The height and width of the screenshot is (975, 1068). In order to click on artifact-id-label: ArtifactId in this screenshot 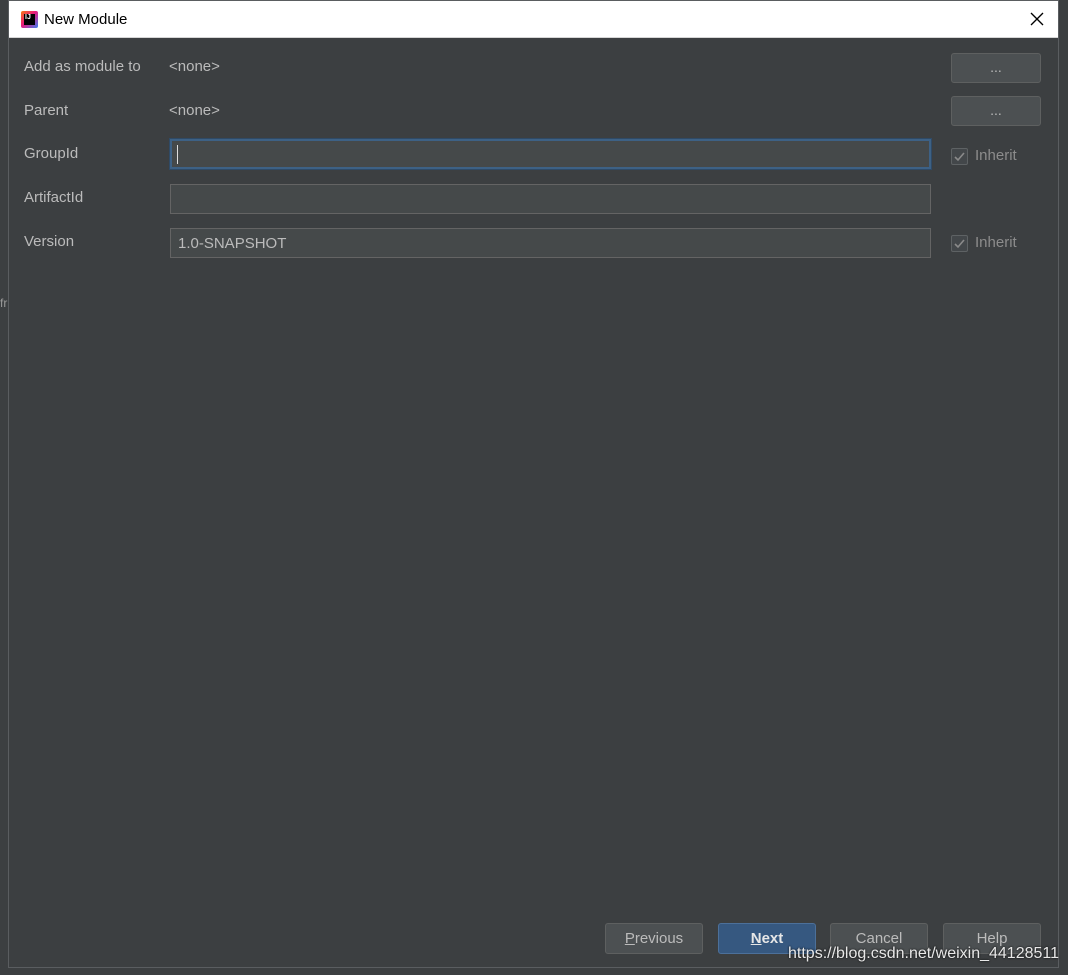, I will do `click(54, 197)`.